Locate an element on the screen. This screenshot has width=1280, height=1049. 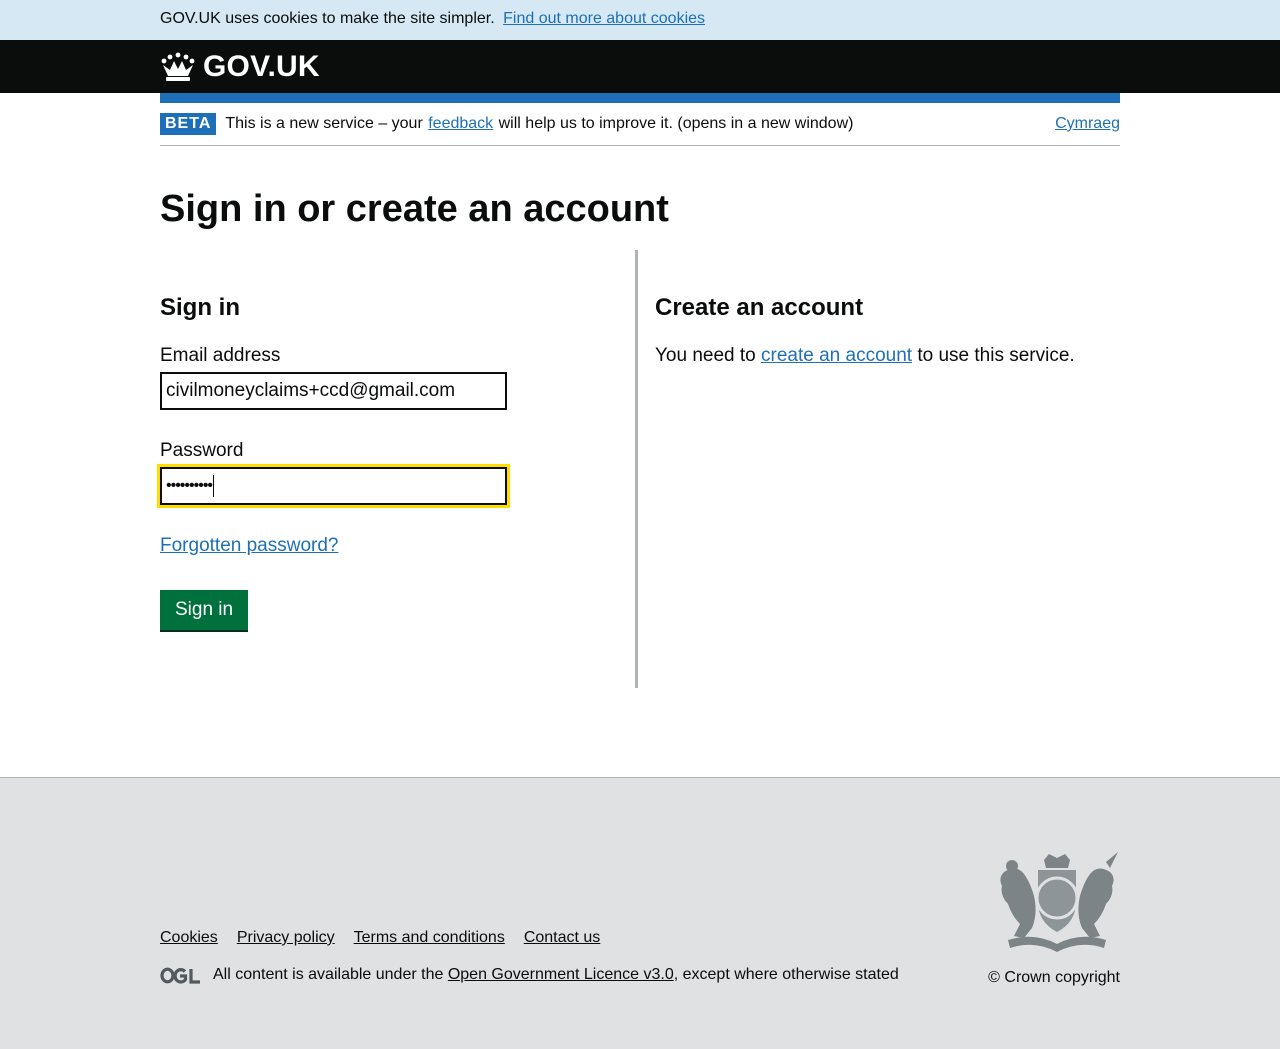
crown-icon is located at coordinates (178, 66).